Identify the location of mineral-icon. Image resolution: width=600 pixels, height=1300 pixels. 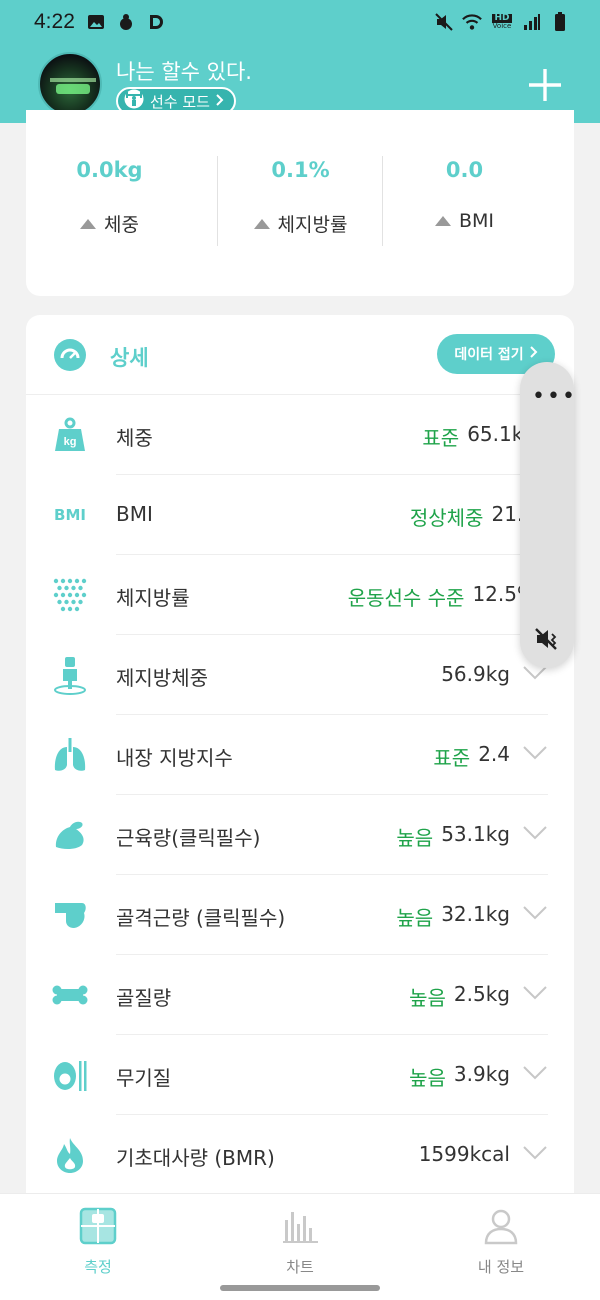
(70, 1075).